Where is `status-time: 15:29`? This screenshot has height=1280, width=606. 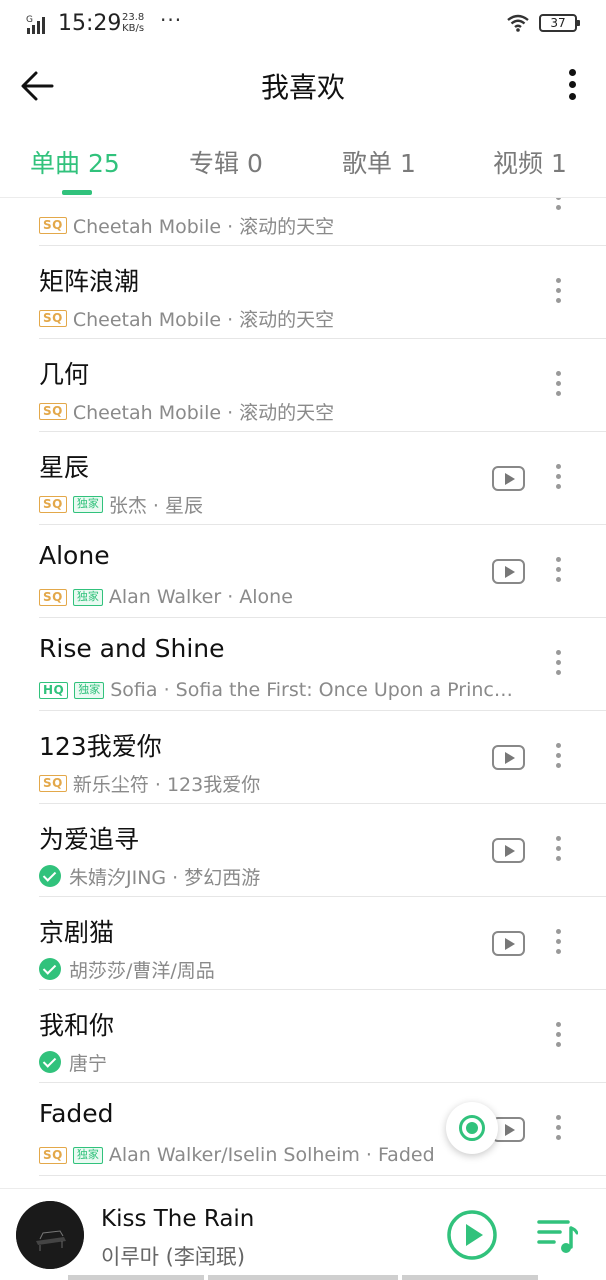
status-time: 15:29 is located at coordinates (90, 23).